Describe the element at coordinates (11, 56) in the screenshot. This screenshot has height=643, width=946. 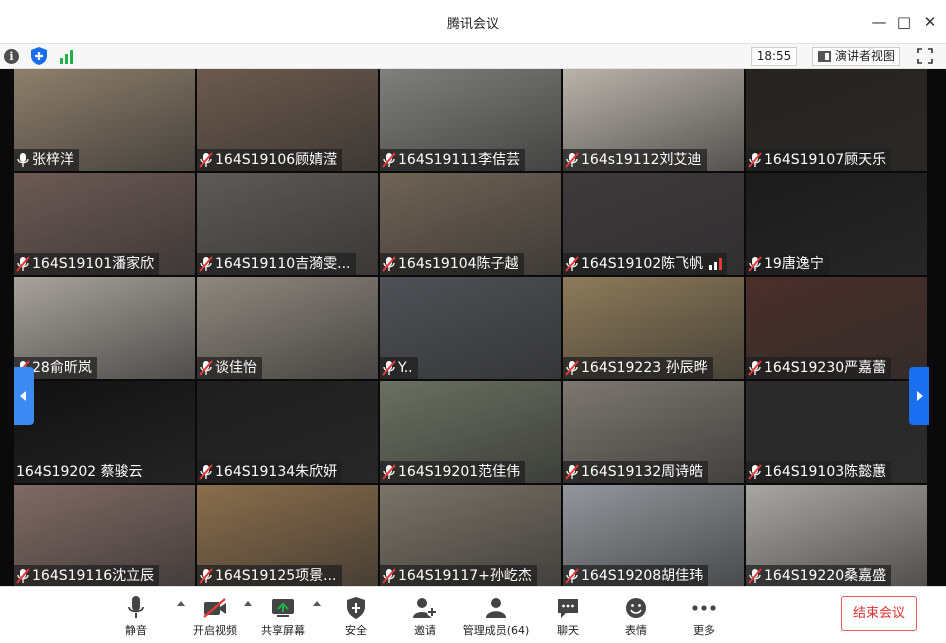
I see `info-icon: i` at that location.